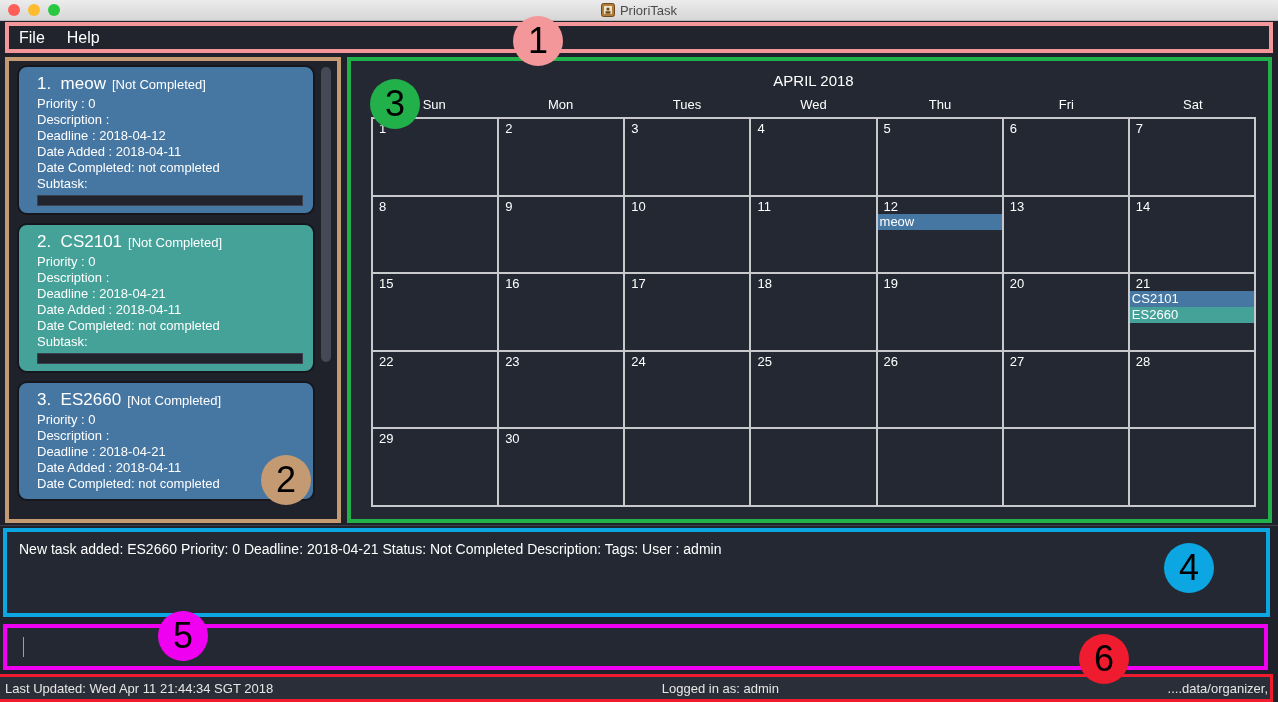 This screenshot has width=1278, height=702. What do you see at coordinates (1065, 389) in the screenshot?
I see `calendar-day-cell: 27` at bounding box center [1065, 389].